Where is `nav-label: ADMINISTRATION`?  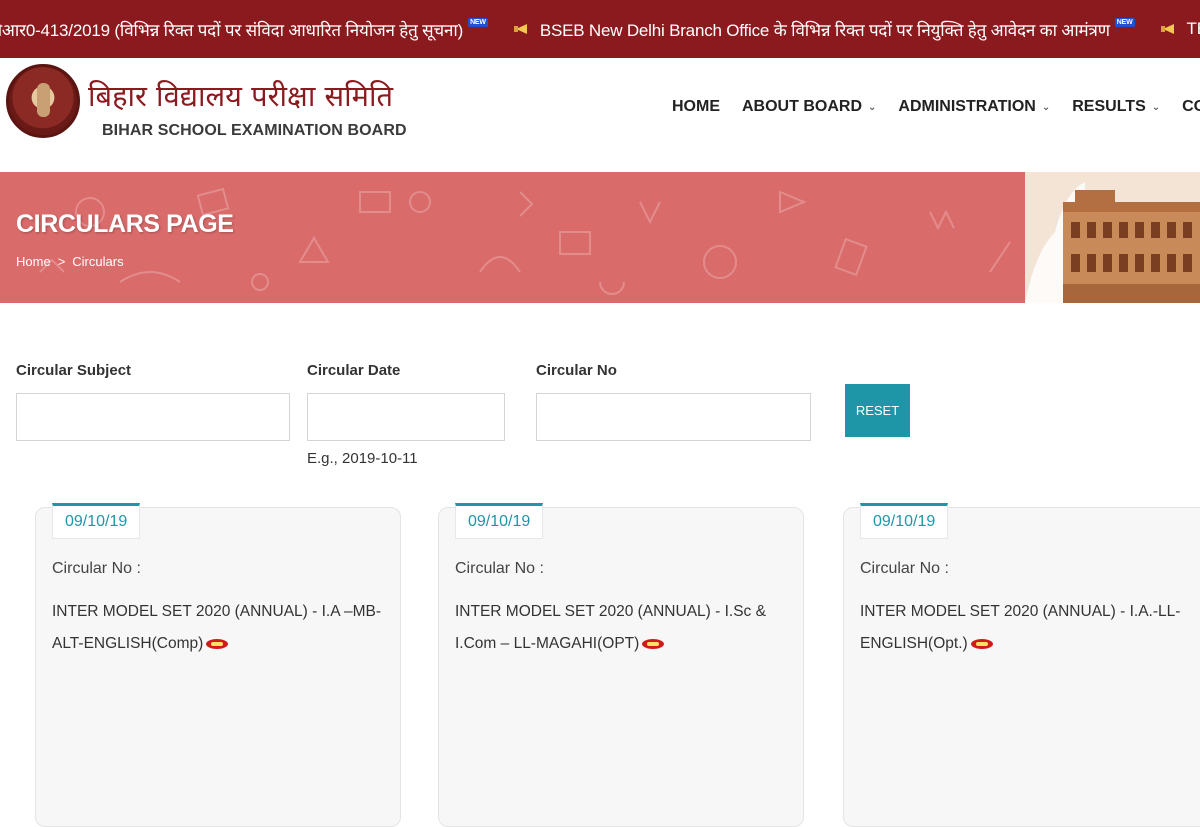
nav-label: ADMINISTRATION is located at coordinates (967, 106).